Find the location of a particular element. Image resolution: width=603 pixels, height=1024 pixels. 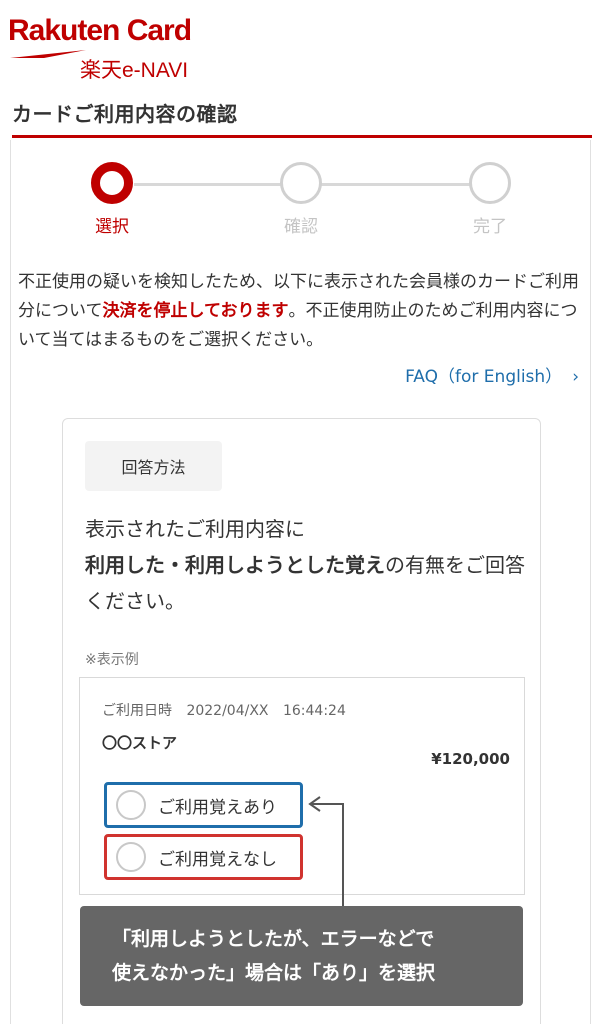

option-recognized-label: ご利用覚えあり is located at coordinates (217, 807).